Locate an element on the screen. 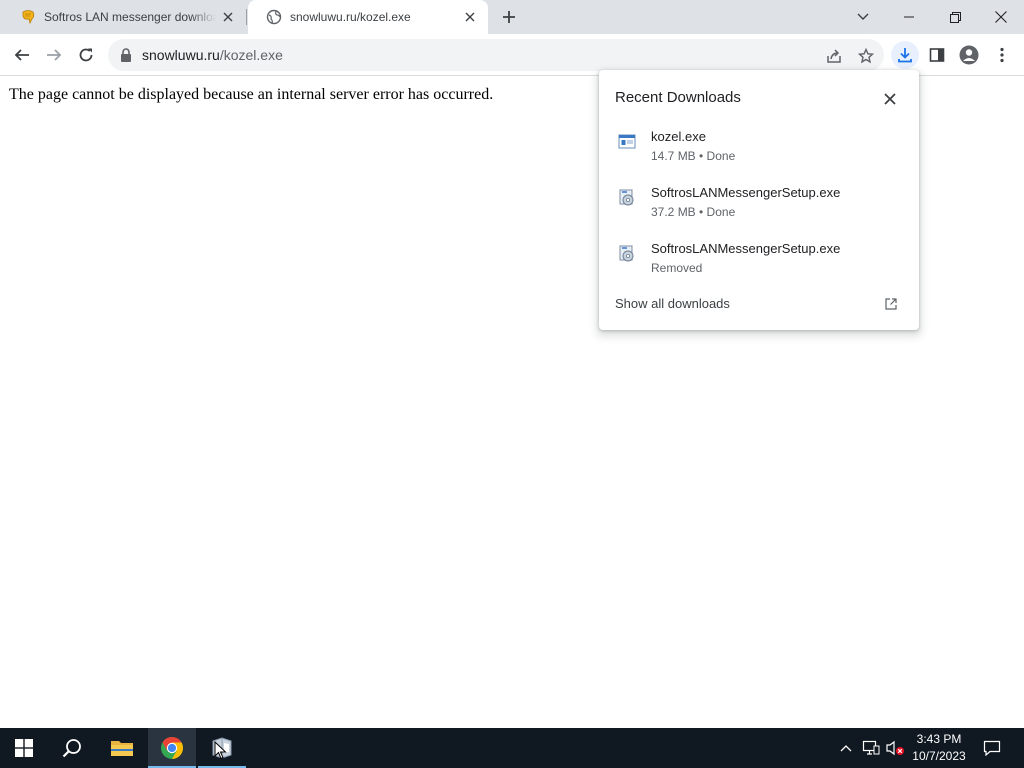  file-explorer-button is located at coordinates (122, 748).